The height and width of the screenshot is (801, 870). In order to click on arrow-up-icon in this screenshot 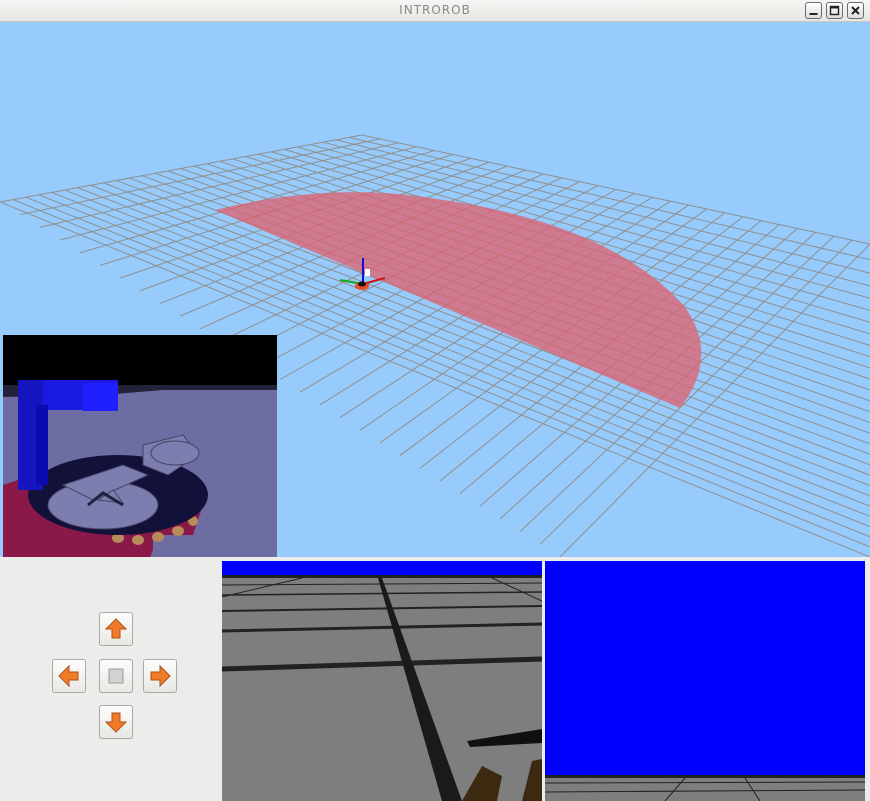, I will do `click(116, 628)`.